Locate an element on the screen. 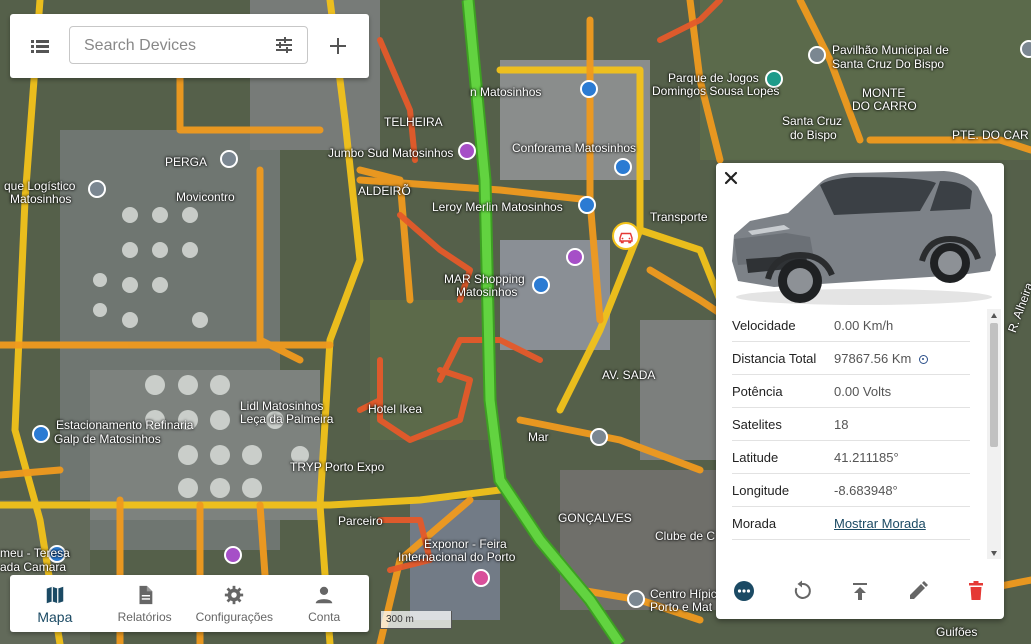  device-marker is located at coordinates (626, 236).